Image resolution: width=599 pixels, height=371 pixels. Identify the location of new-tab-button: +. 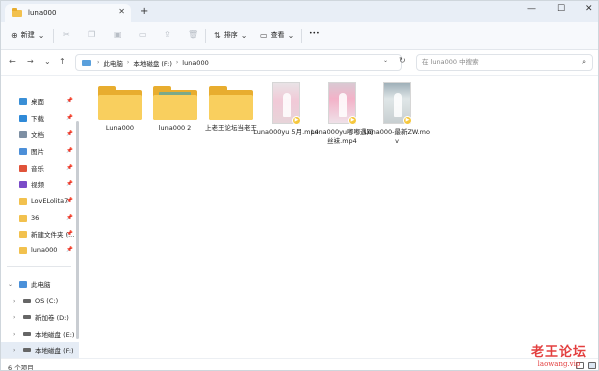
(144, 11).